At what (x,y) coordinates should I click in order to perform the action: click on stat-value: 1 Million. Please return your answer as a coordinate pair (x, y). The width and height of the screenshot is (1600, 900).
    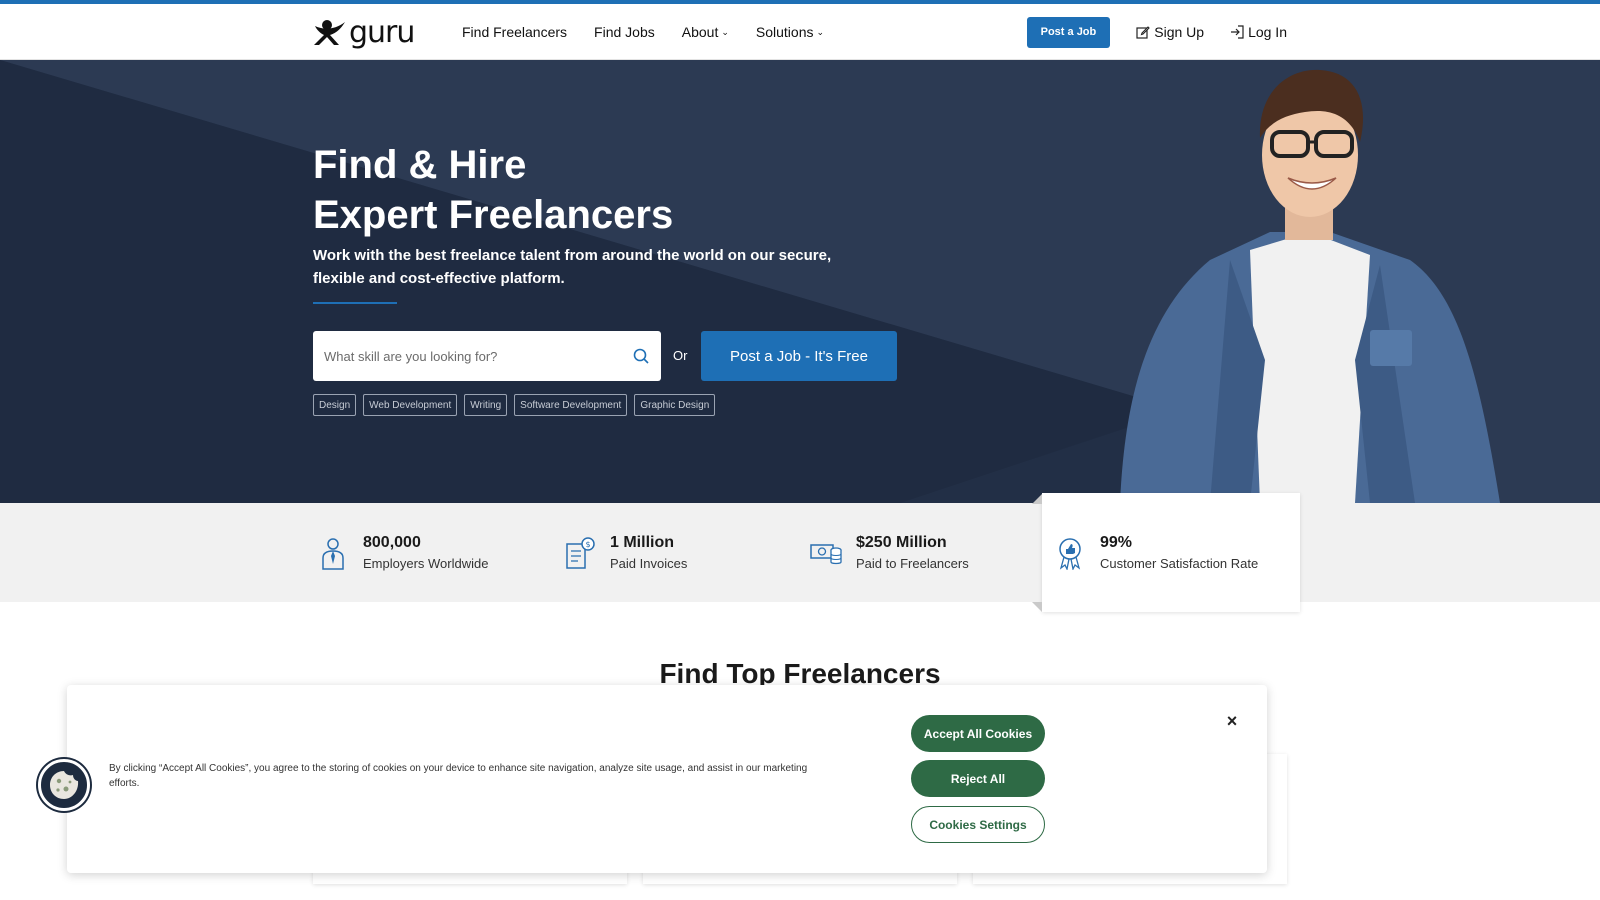
    Looking at the image, I should click on (642, 542).